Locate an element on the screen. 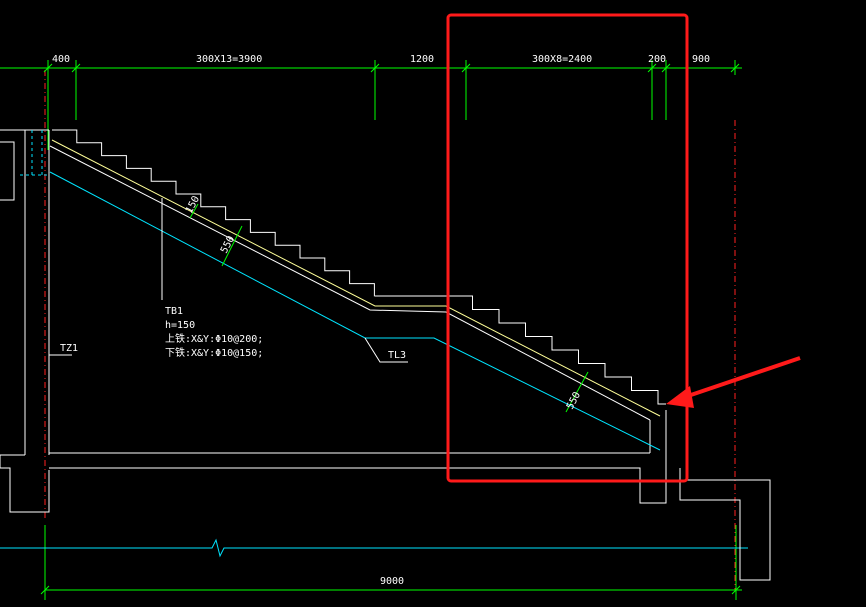  note-line-3: 上铁:X&Y:Φ10@200; is located at coordinates (214, 338).